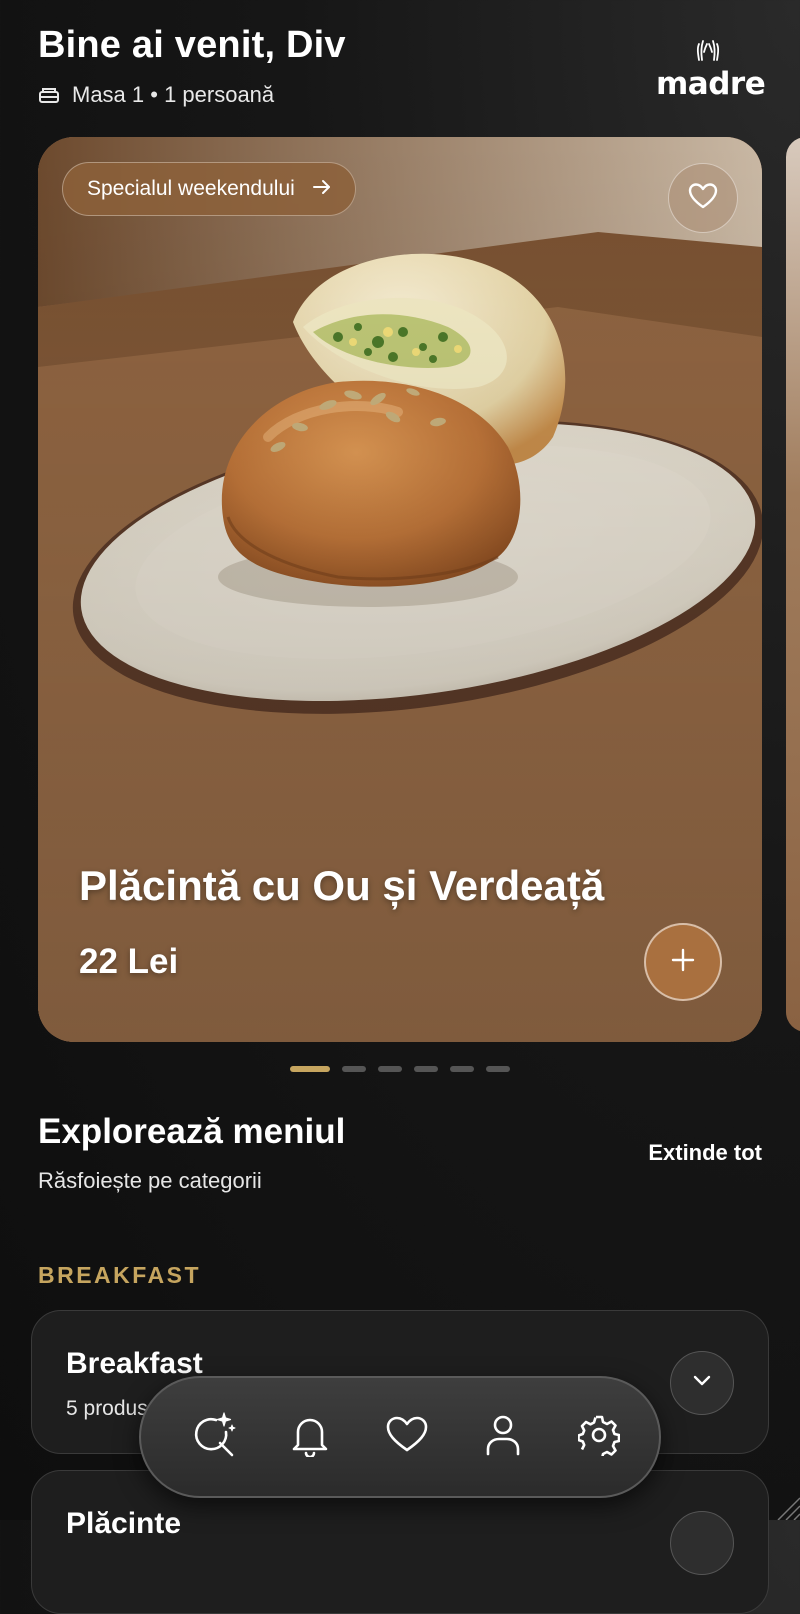 The image size is (800, 1614). What do you see at coordinates (150, 1180) in the screenshot?
I see `explore-subtitle: Răsfoiește pe categorii` at bounding box center [150, 1180].